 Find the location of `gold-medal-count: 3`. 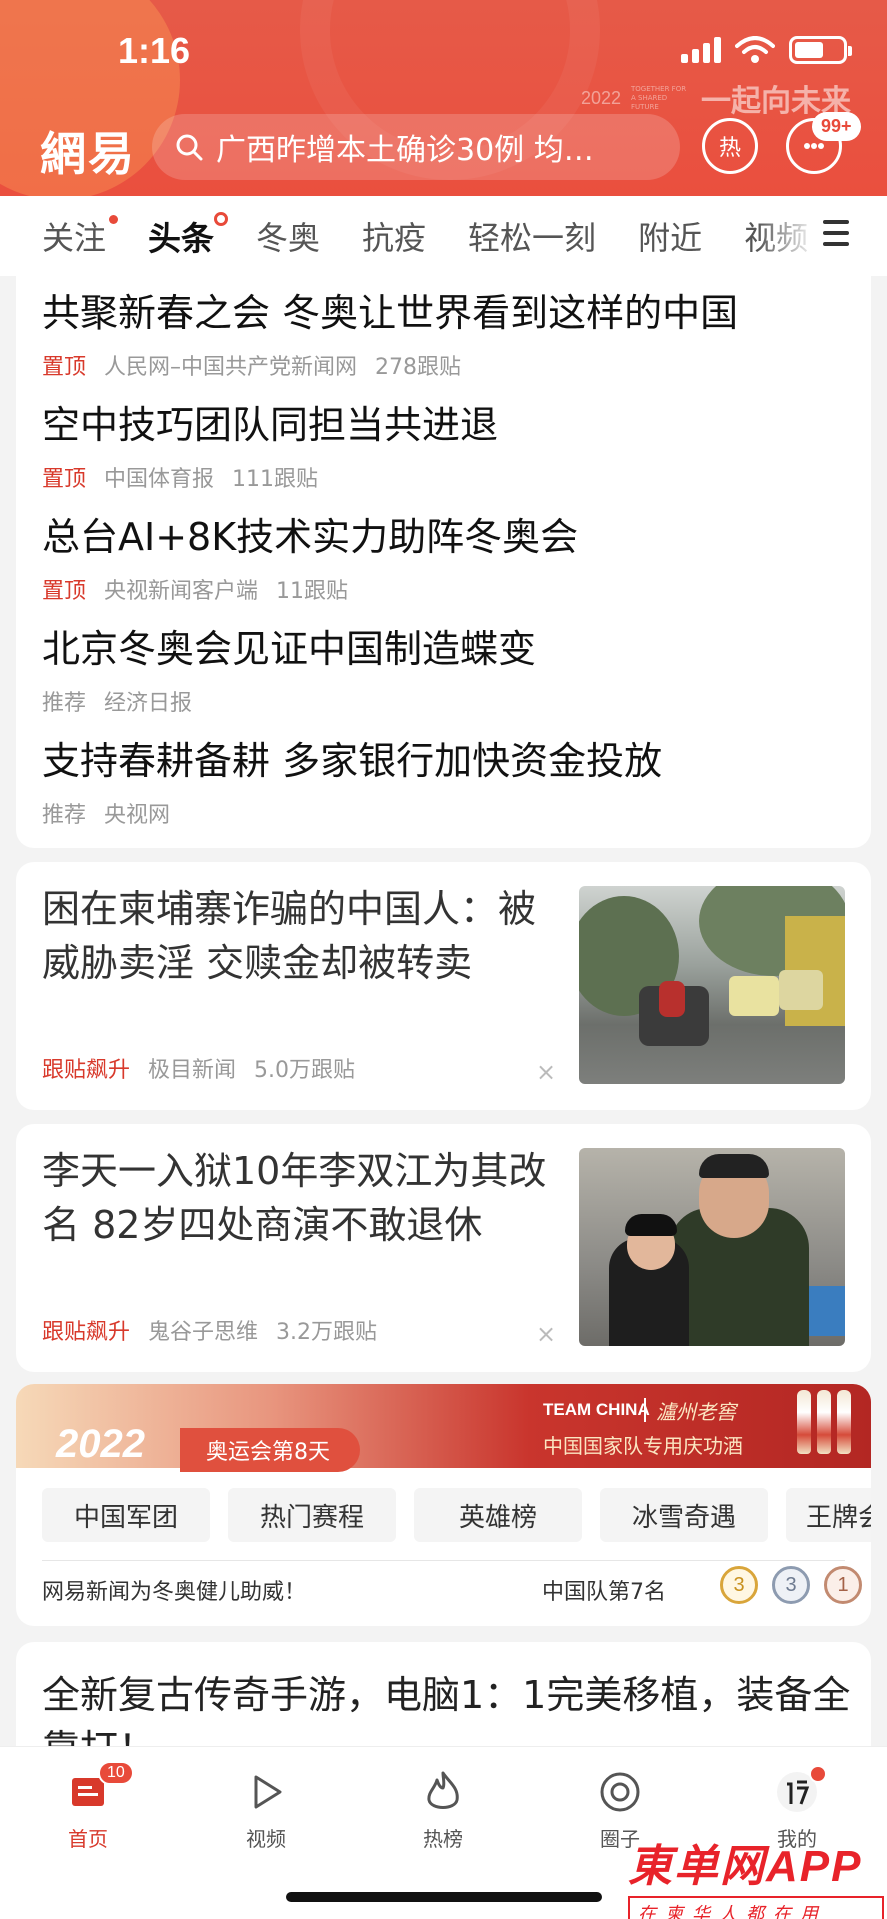

gold-medal-count: 3 is located at coordinates (739, 1585).